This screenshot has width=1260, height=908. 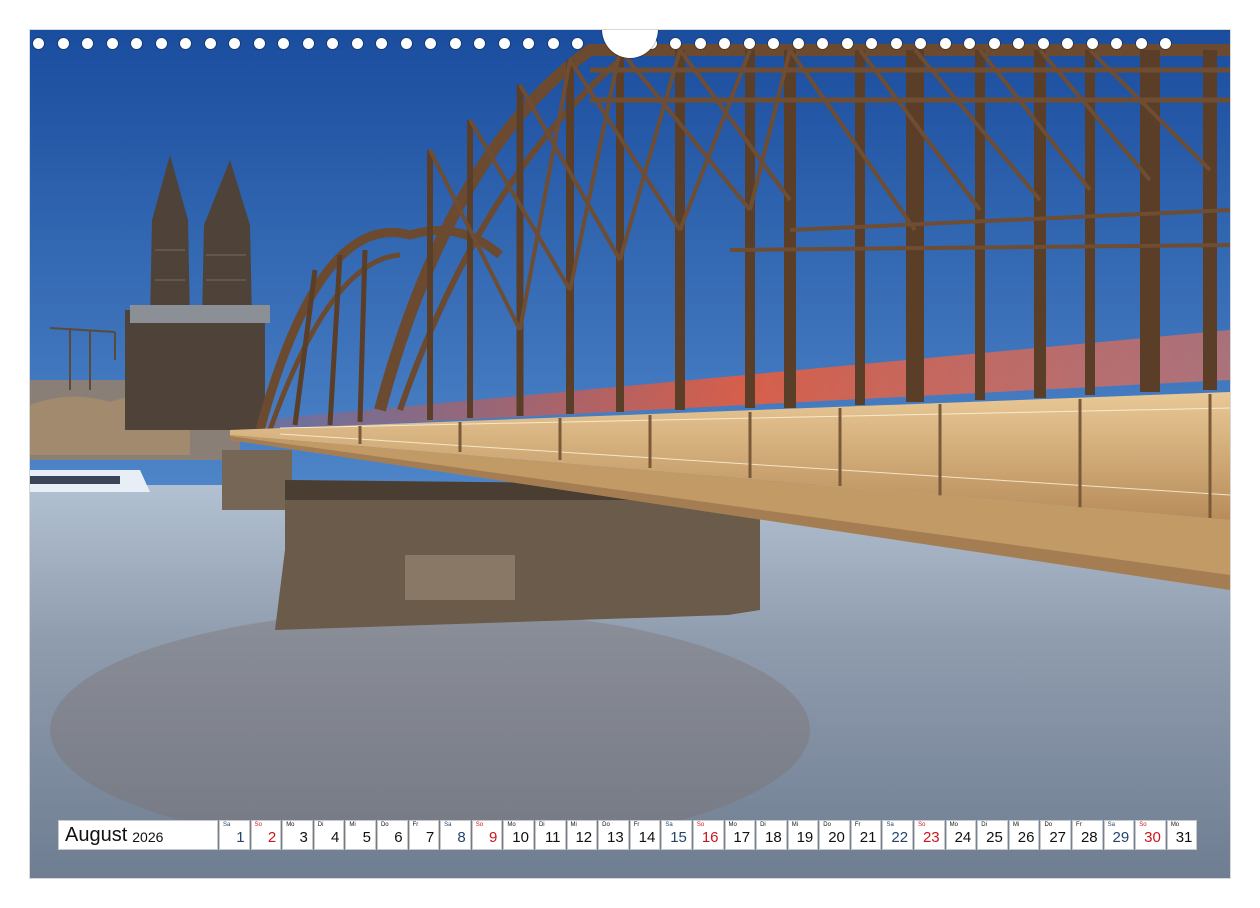 What do you see at coordinates (329, 835) in the screenshot?
I see `day-cell: Di 4` at bounding box center [329, 835].